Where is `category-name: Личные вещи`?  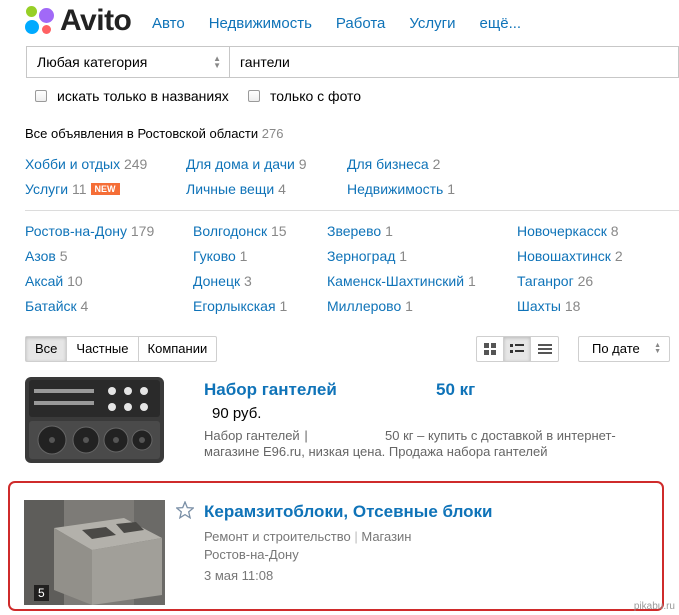 category-name: Личные вещи is located at coordinates (230, 189).